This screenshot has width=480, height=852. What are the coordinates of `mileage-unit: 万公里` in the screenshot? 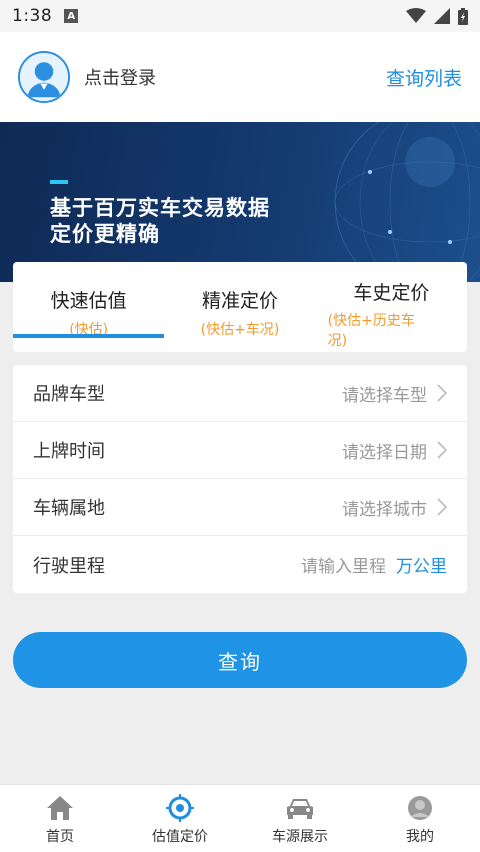 It's located at (421, 567).